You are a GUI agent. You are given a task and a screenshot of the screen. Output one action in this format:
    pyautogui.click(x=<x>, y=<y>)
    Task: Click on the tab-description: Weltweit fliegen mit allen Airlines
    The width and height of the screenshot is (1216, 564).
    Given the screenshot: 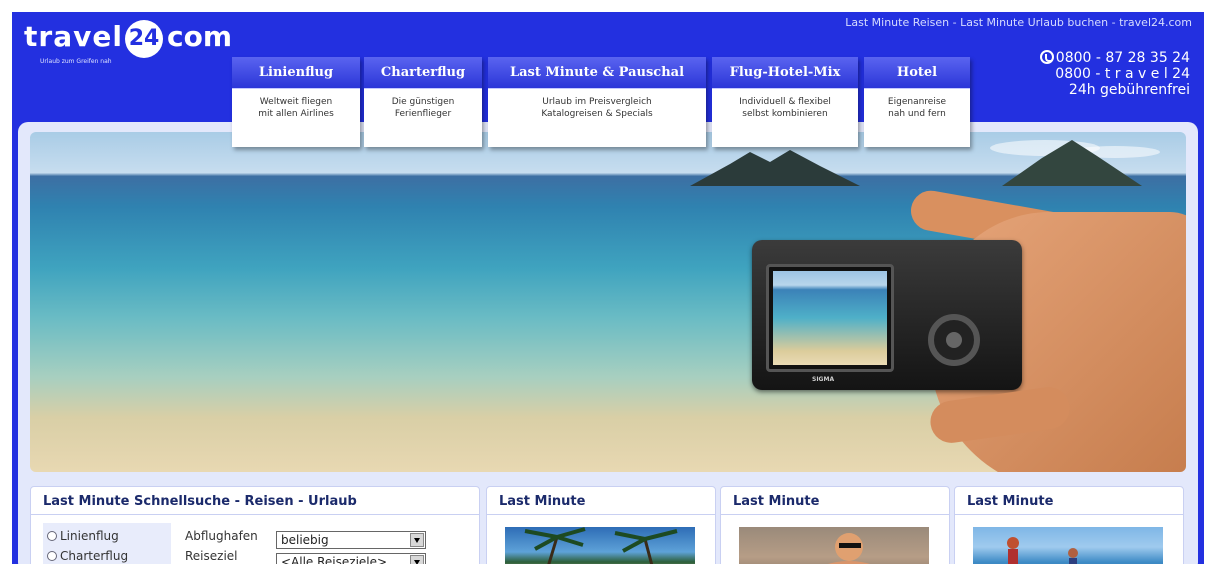 What is the action you would take?
    pyautogui.click(x=296, y=108)
    